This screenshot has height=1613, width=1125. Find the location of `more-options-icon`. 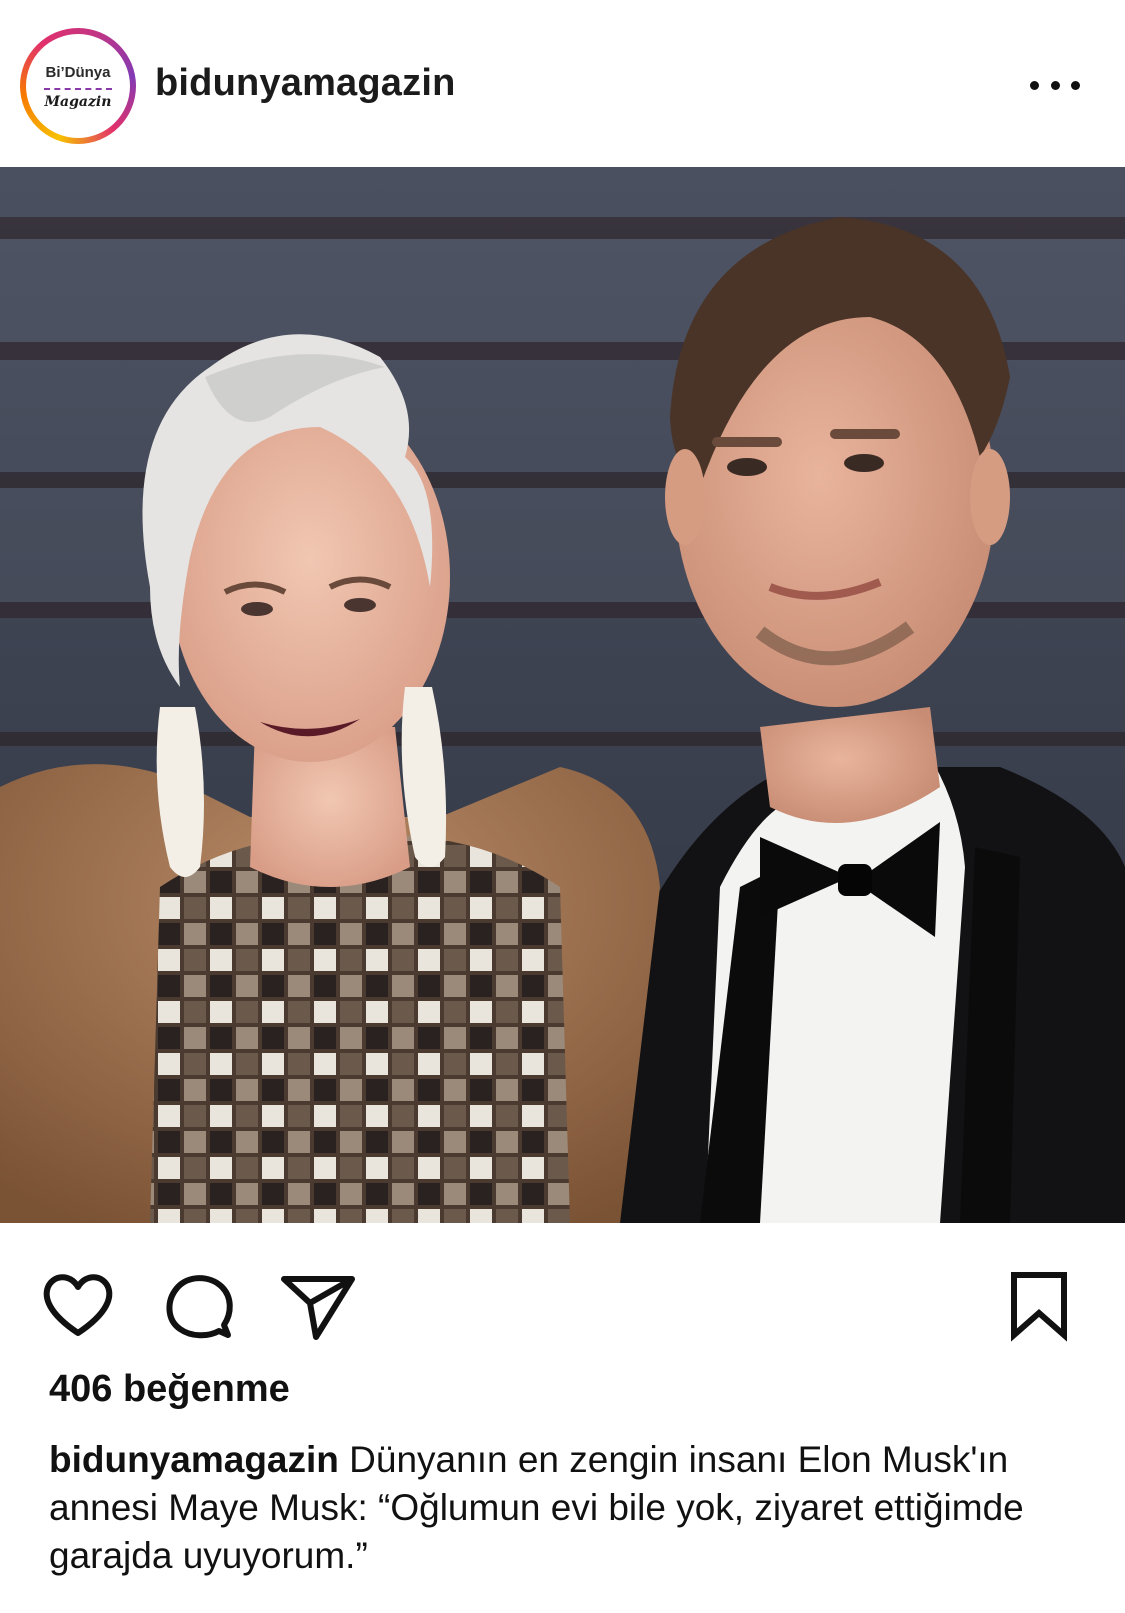

more-options-icon is located at coordinates (1055, 85).